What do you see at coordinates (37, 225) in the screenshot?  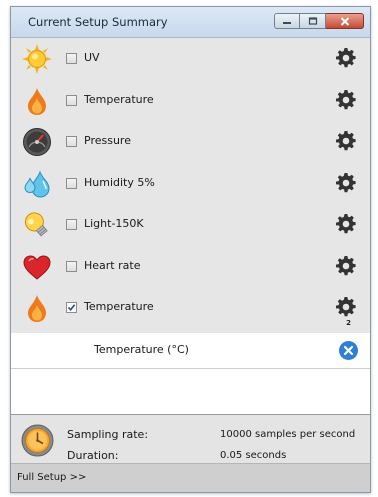 I see `light-bulb-icon` at bounding box center [37, 225].